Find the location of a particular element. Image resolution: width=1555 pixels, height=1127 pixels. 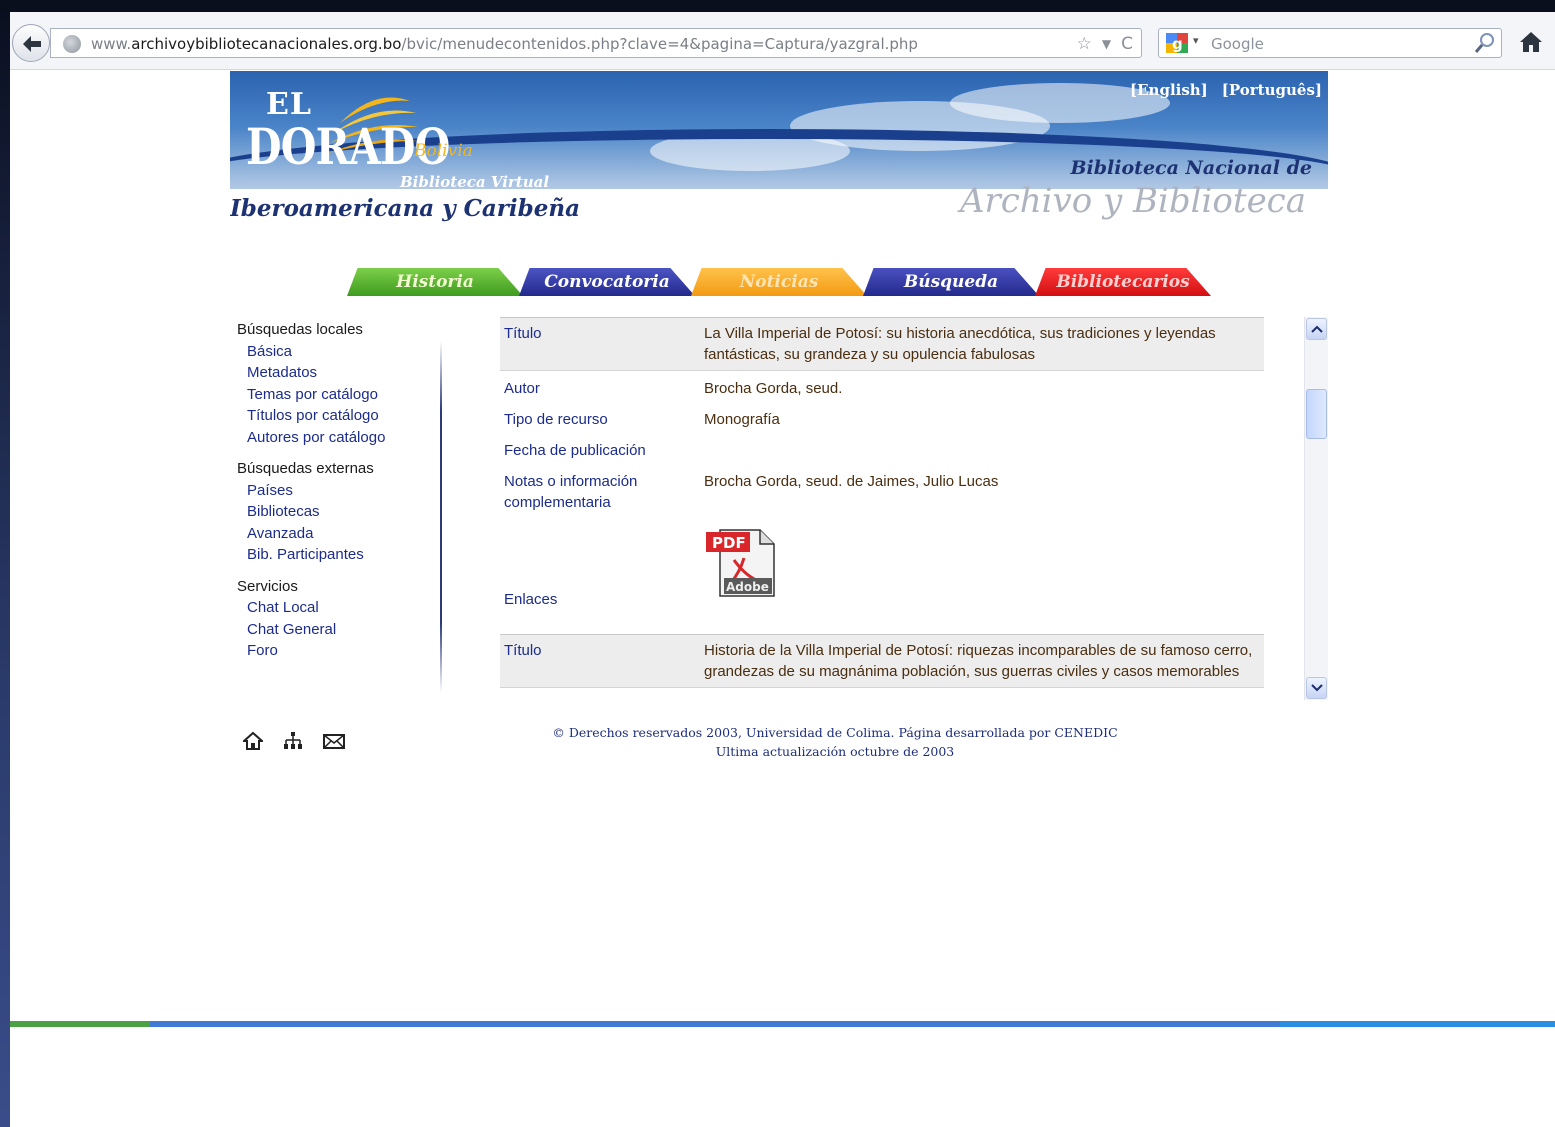

chevron-down-icon is located at coordinates (1316, 688).